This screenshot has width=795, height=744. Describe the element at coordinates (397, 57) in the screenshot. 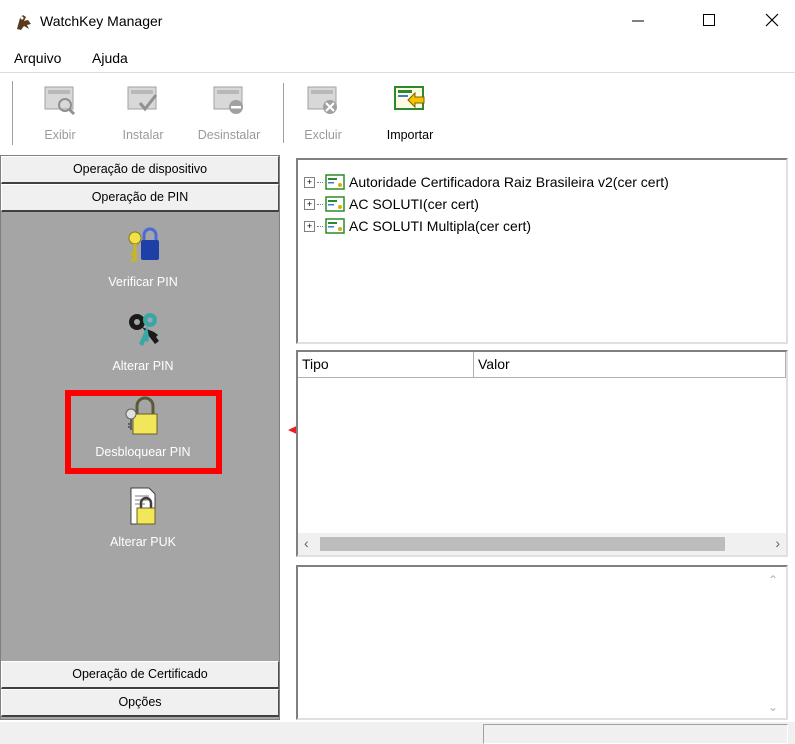

I see `menu-bar: Arquivo Ajuda` at that location.